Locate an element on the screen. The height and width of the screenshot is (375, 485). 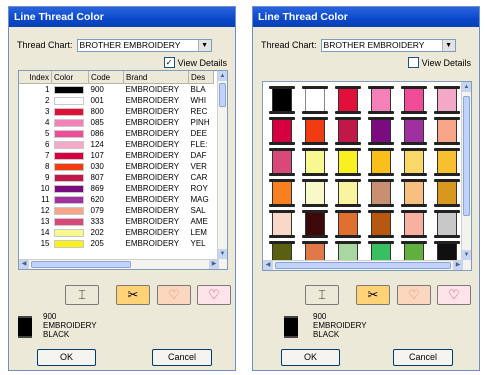
cell-code: 124 is located at coordinates (97, 144).